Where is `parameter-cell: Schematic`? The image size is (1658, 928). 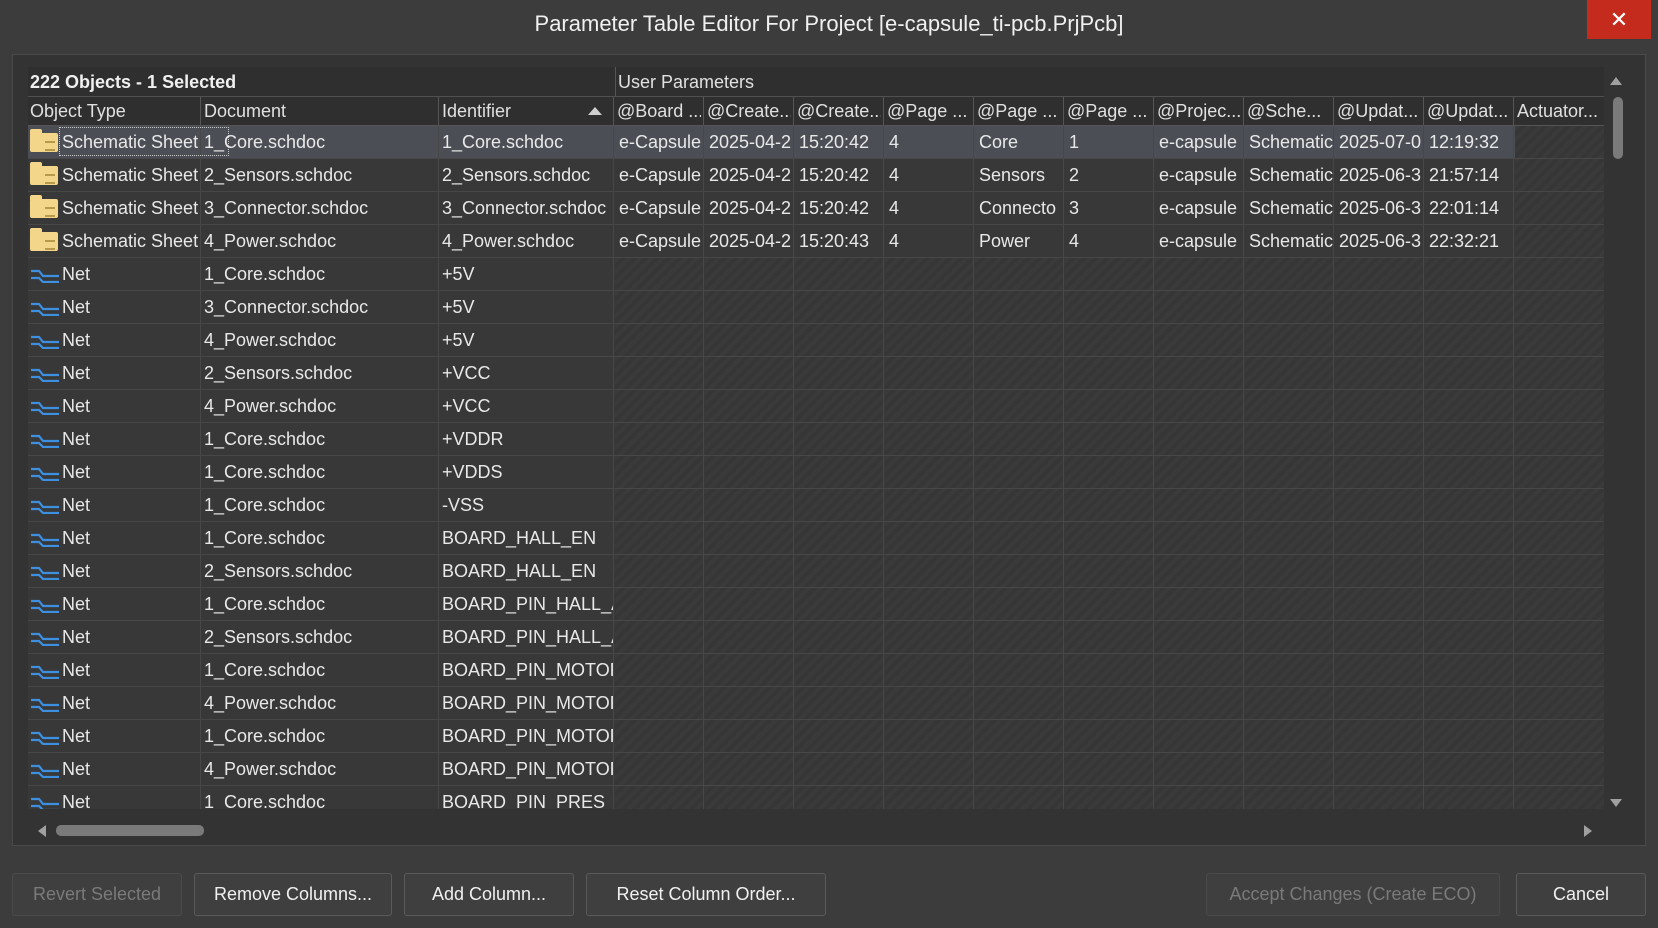 parameter-cell: Schematic is located at coordinates (1291, 142).